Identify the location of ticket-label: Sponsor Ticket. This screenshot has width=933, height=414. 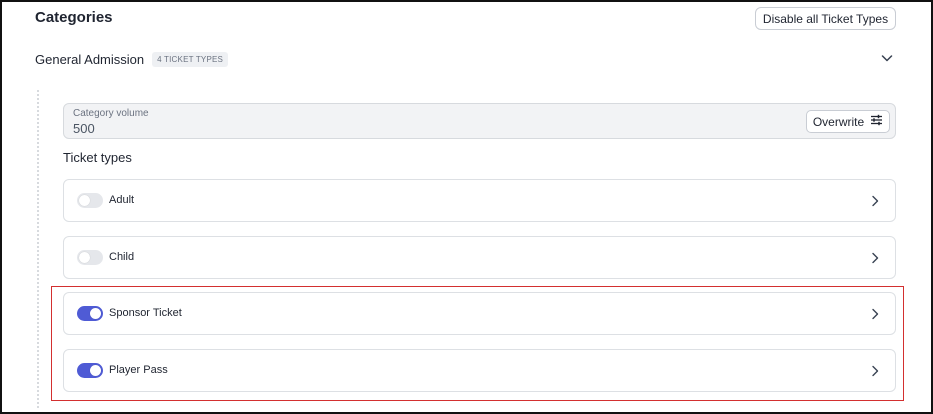
(145, 313).